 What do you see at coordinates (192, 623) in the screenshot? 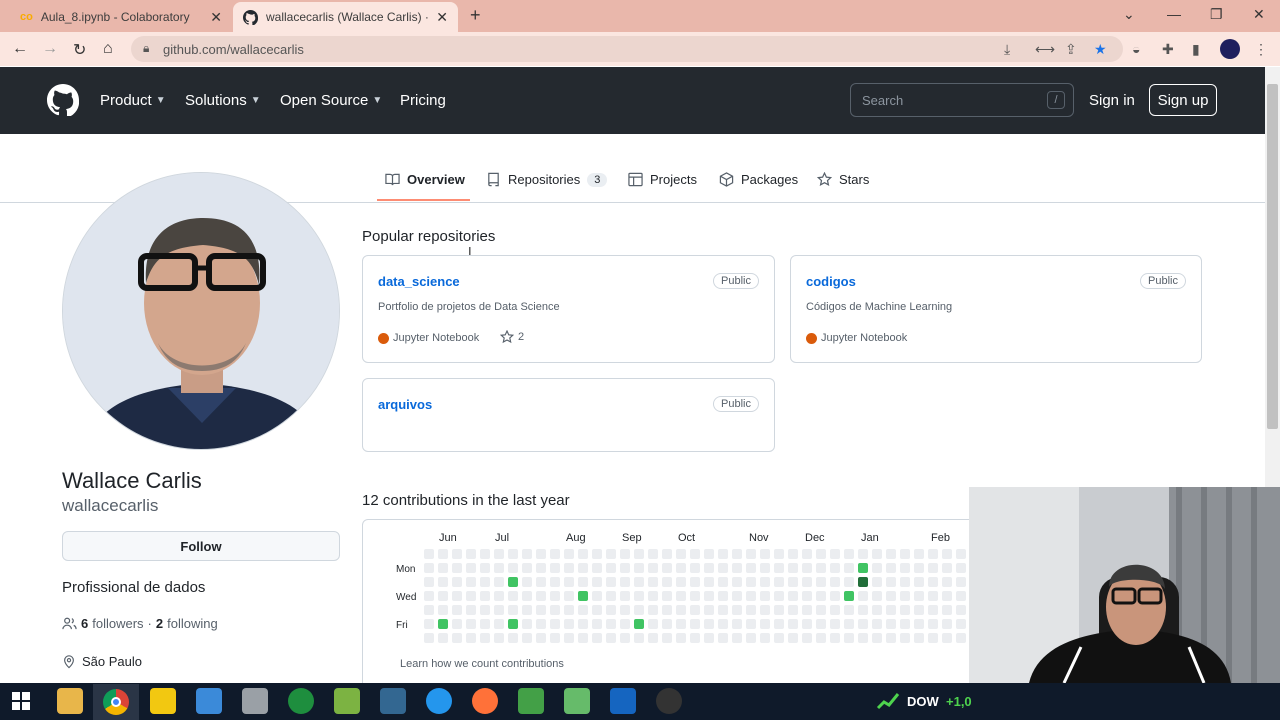
I see `following-link: following` at bounding box center [192, 623].